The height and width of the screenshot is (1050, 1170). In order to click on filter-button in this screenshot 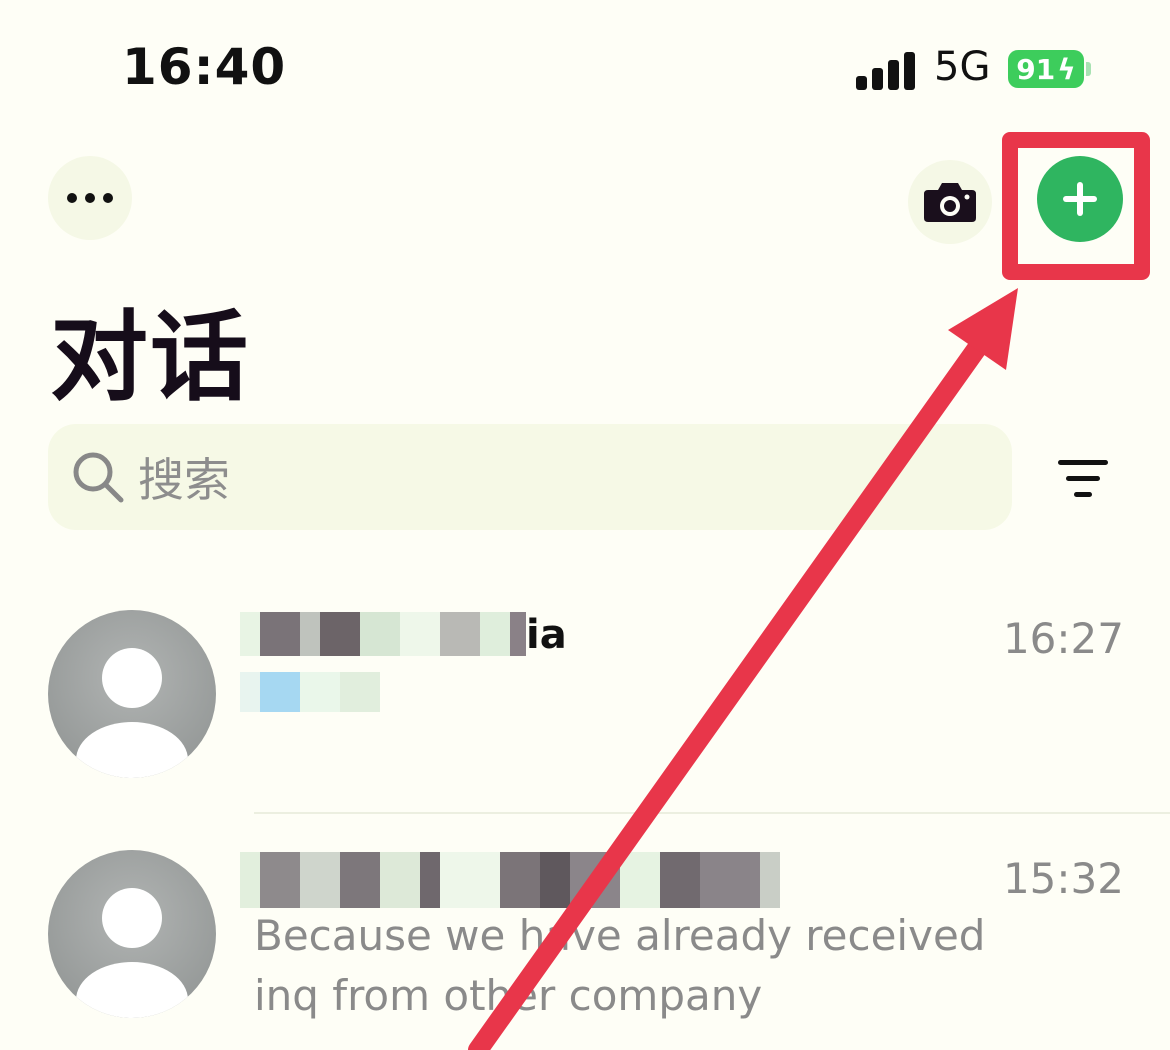, I will do `click(1083, 480)`.